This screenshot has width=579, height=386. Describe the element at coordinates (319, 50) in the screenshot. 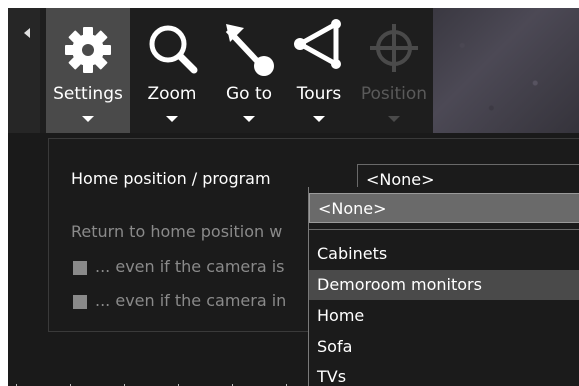

I see `tours-icon` at that location.